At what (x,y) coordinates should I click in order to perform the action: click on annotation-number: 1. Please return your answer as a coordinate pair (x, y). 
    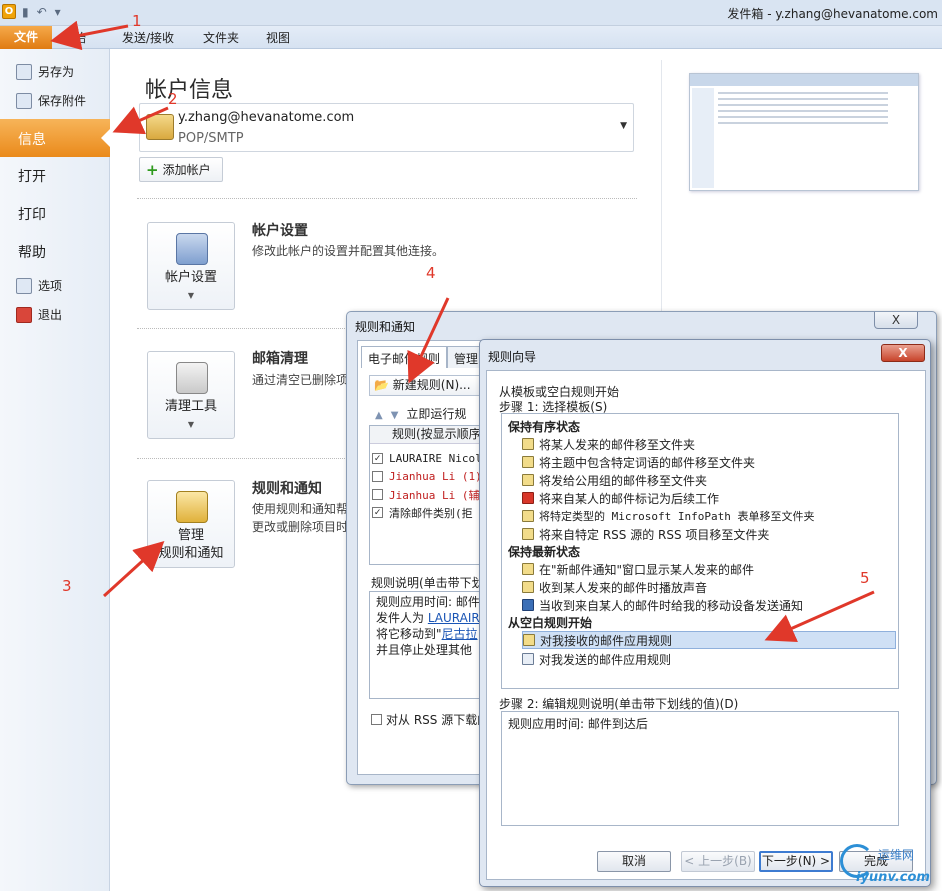
    Looking at the image, I should click on (137, 21).